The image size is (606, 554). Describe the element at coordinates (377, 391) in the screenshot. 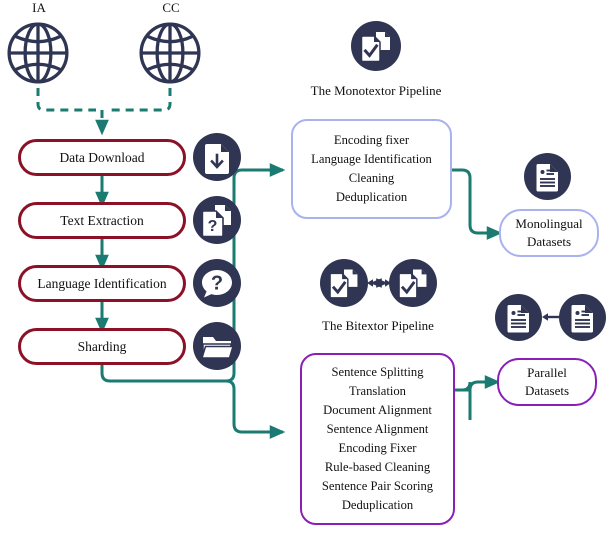

I see `bitextor-step: Translation` at that location.